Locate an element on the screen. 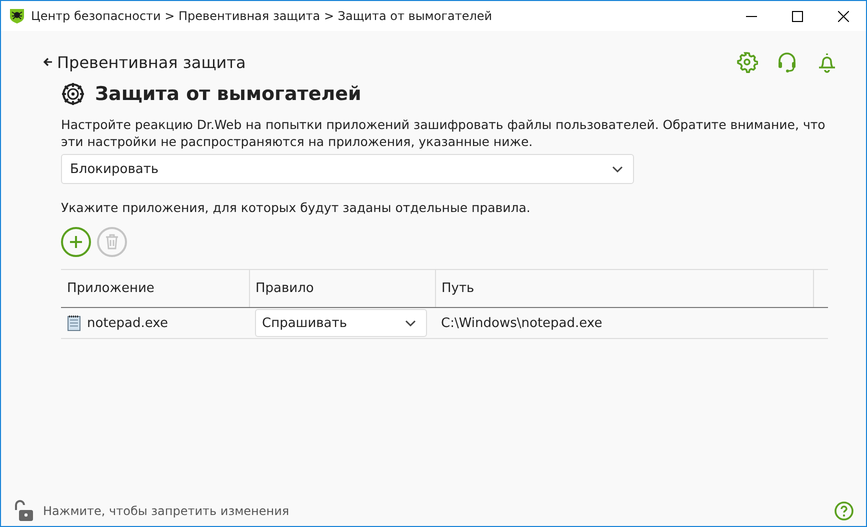 This screenshot has height=527, width=867. bell-icon is located at coordinates (827, 62).